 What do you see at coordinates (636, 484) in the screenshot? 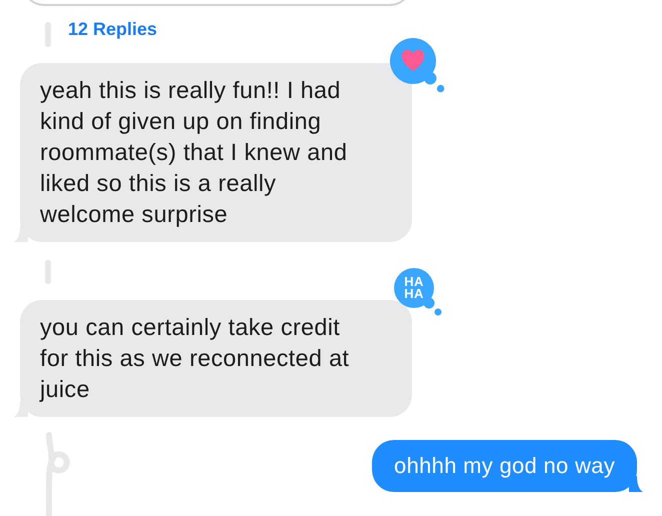
I see `bubble-tail` at bounding box center [636, 484].